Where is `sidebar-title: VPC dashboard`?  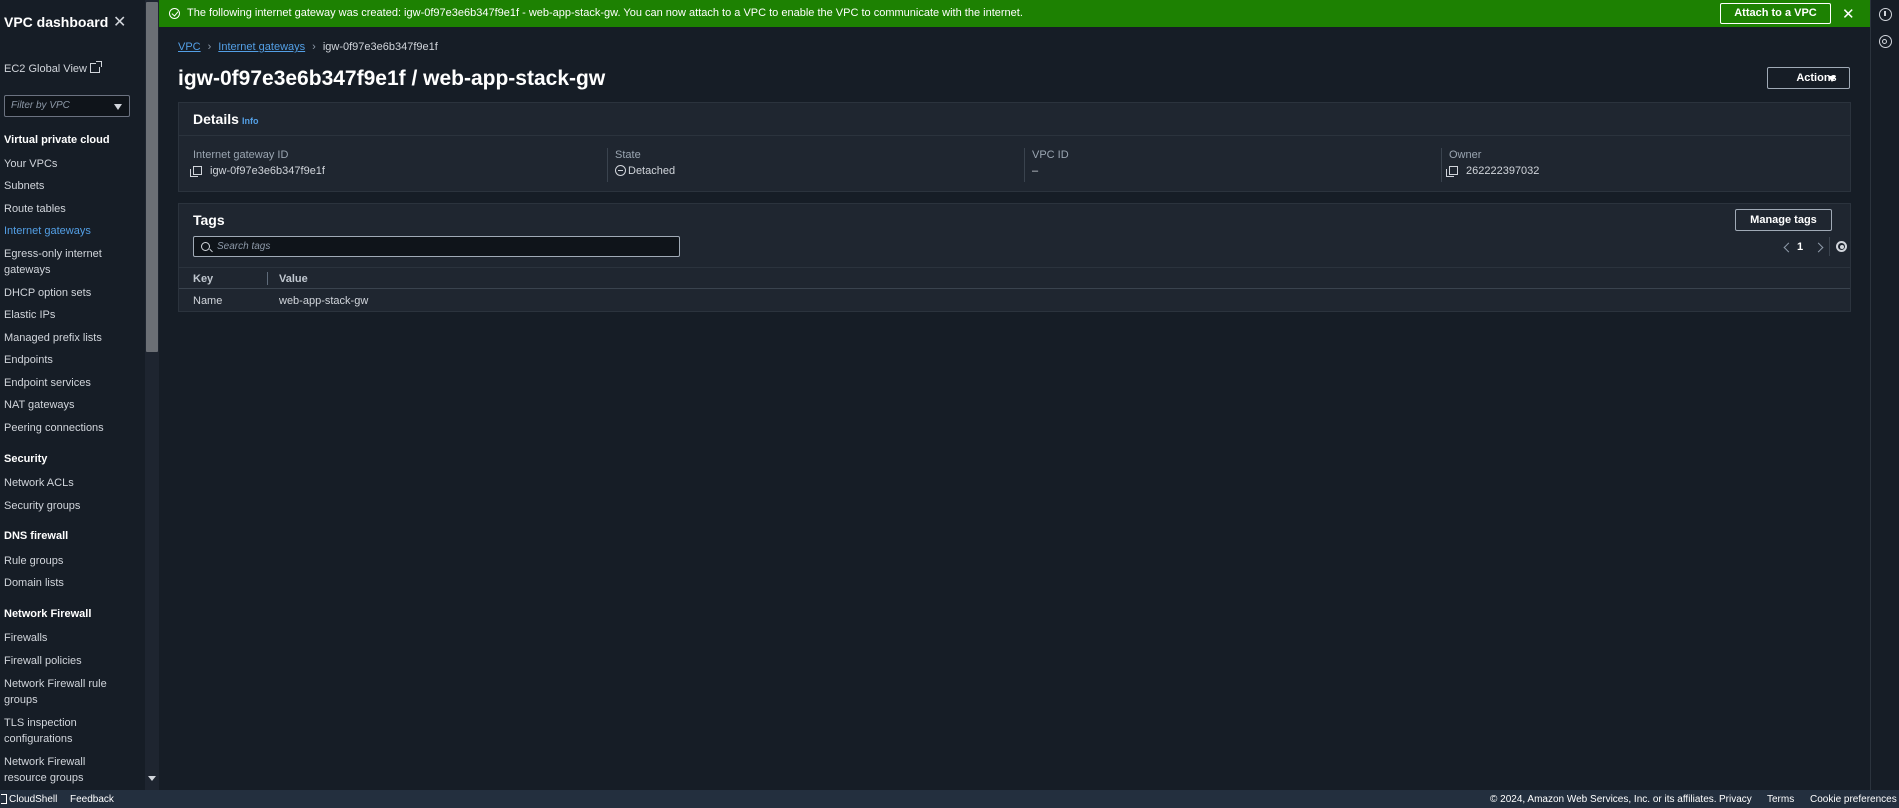
sidebar-title: VPC dashboard is located at coordinates (56, 22).